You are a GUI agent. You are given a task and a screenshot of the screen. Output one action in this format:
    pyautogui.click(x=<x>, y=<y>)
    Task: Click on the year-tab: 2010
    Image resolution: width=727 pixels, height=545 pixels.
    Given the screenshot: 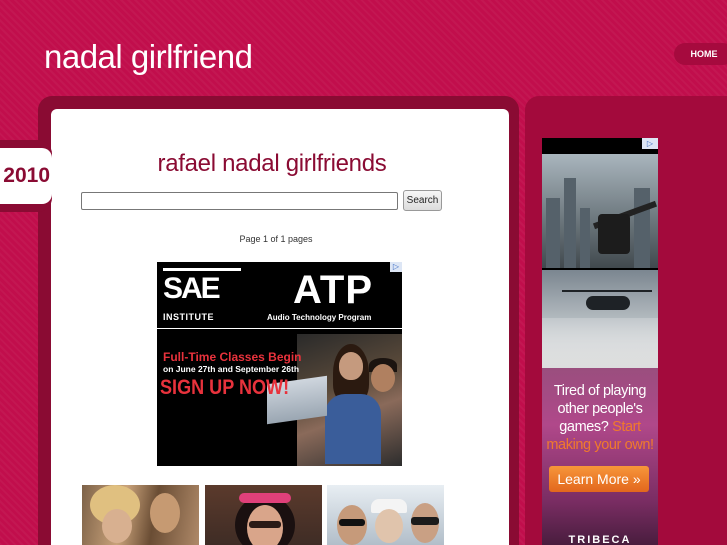 What is the action you would take?
    pyautogui.click(x=26, y=176)
    